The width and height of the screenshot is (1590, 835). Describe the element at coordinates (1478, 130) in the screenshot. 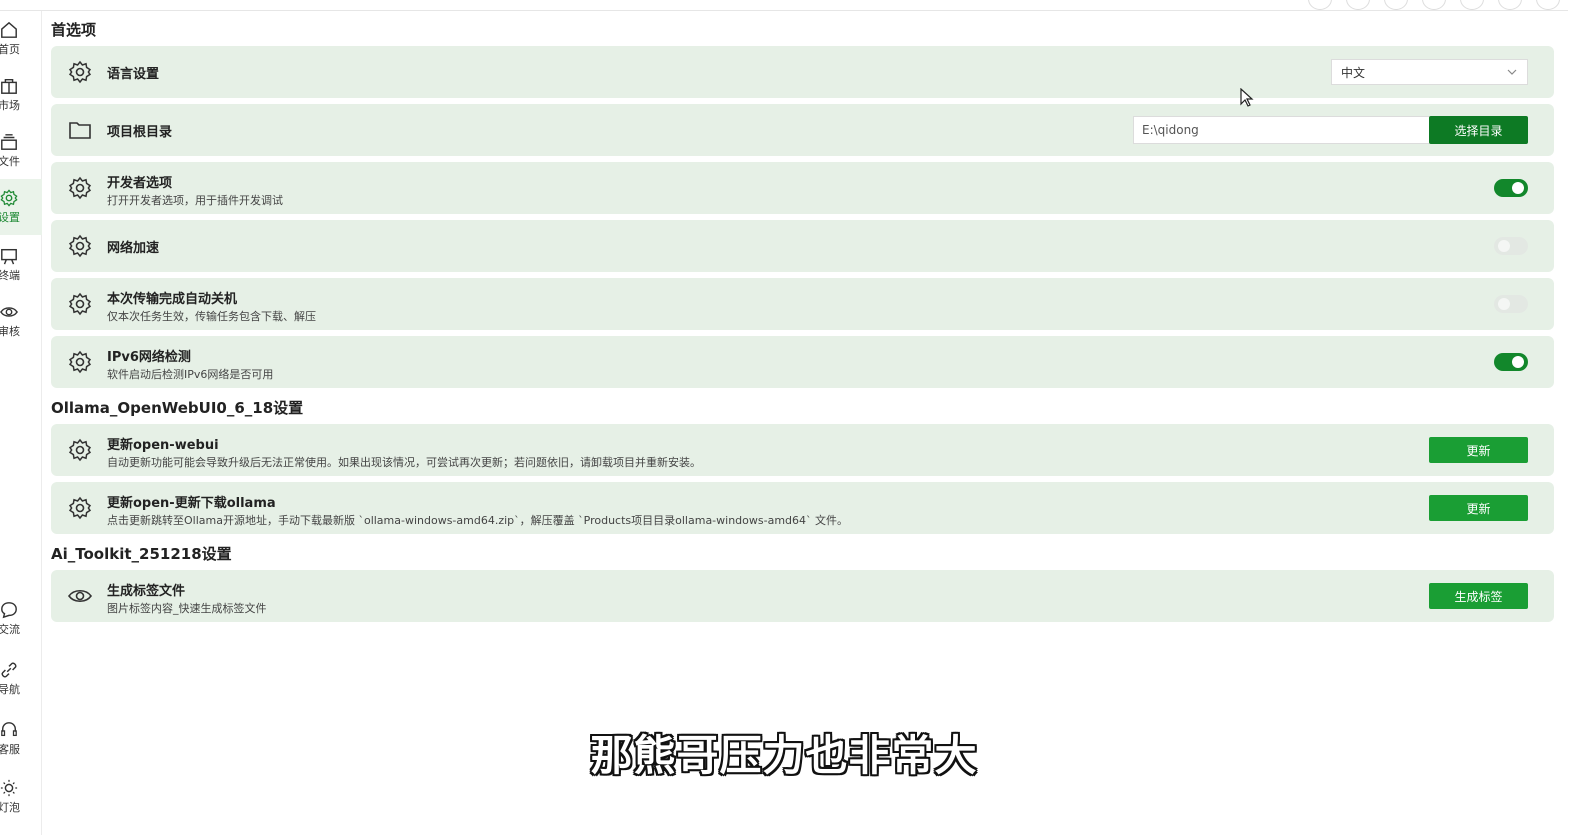

I see `choose-directory-button: 选择目录` at that location.